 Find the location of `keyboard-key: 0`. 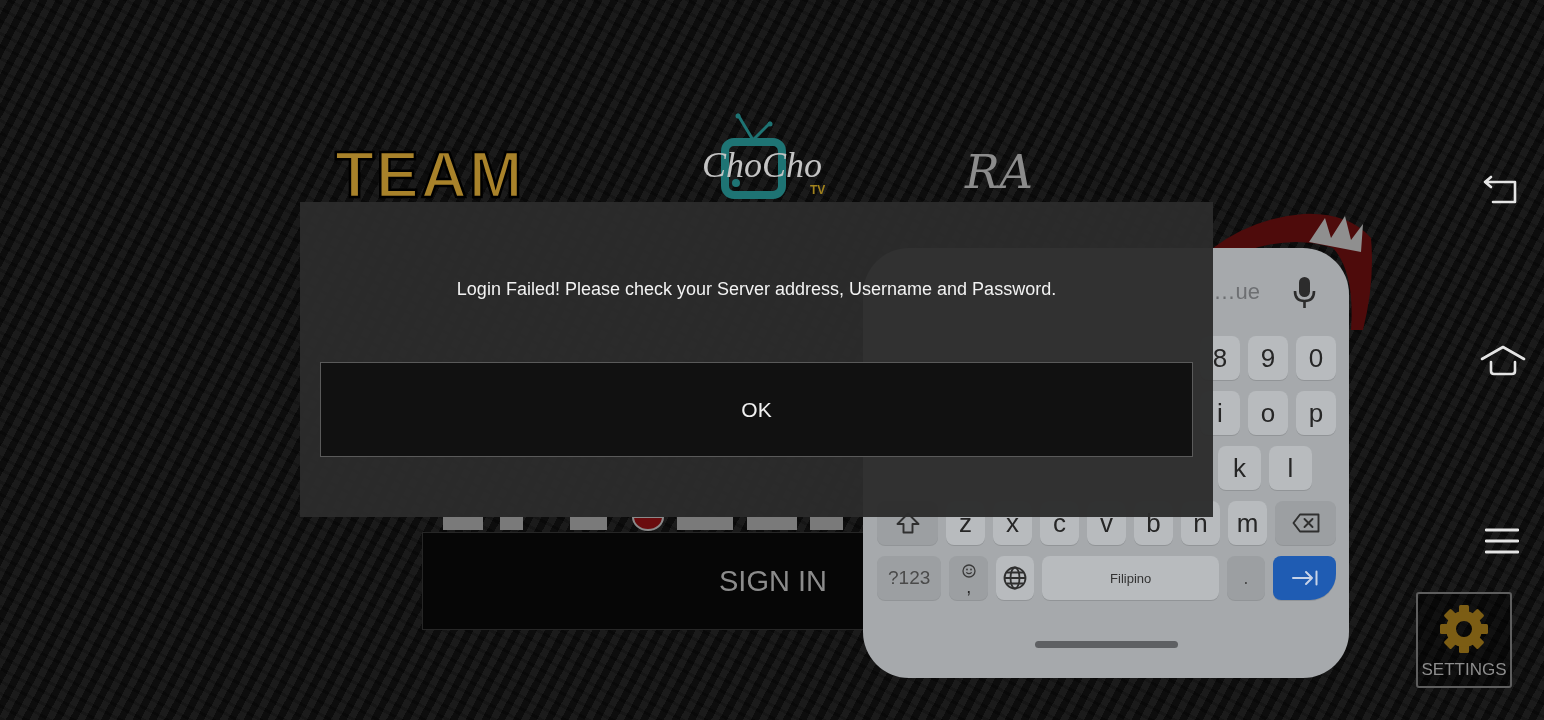

keyboard-key: 0 is located at coordinates (1316, 358).